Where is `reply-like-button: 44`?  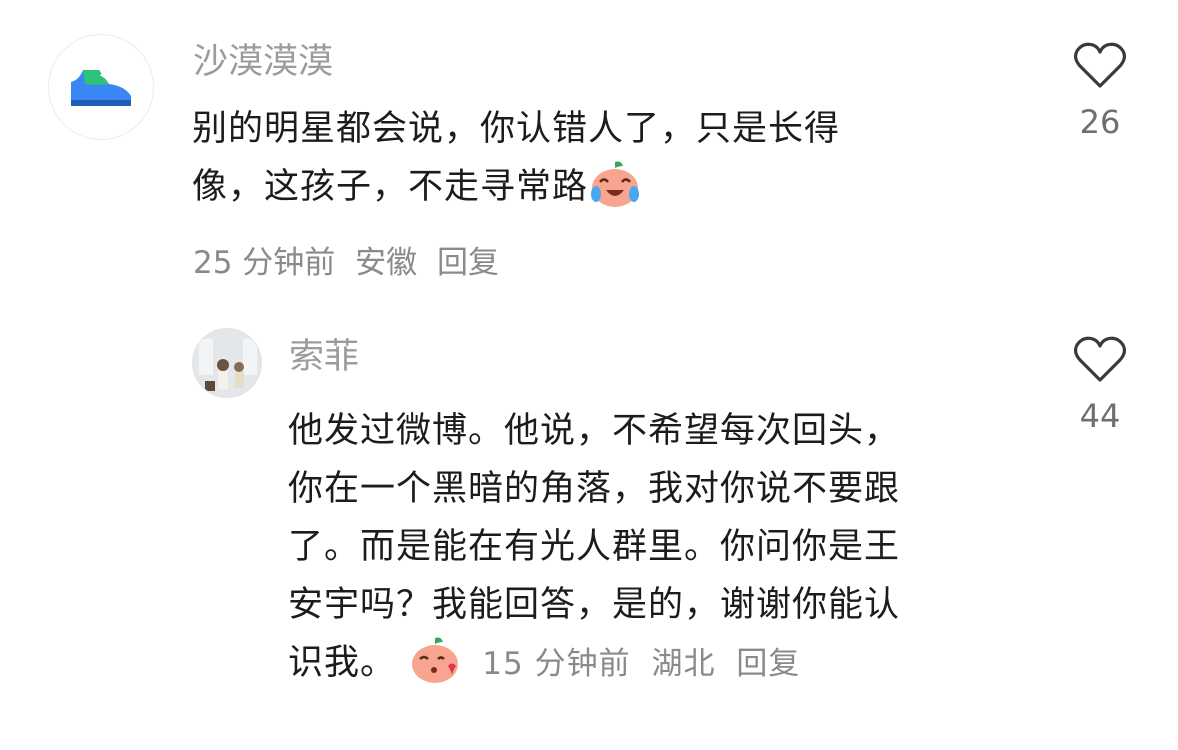 reply-like-button: 44 is located at coordinates (1100, 386).